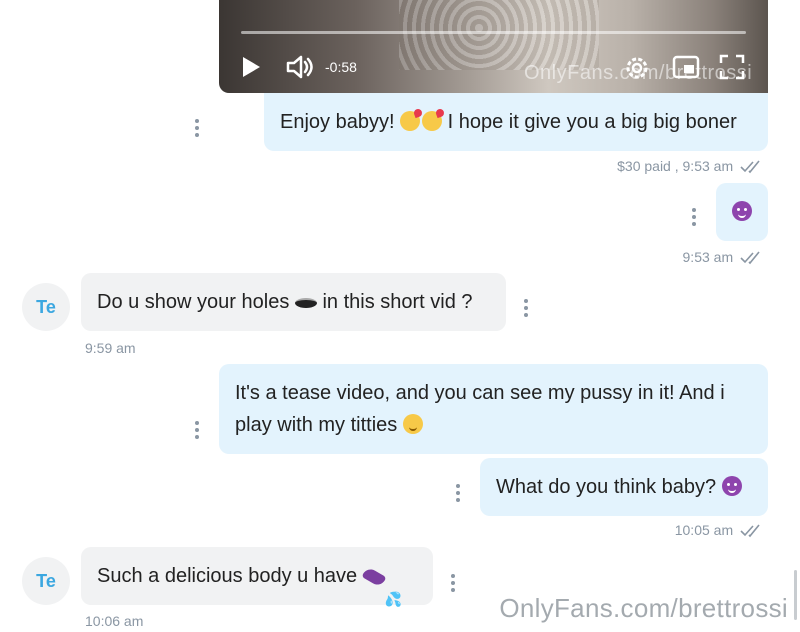  I want to click on video-progress-bar, so click(493, 32).